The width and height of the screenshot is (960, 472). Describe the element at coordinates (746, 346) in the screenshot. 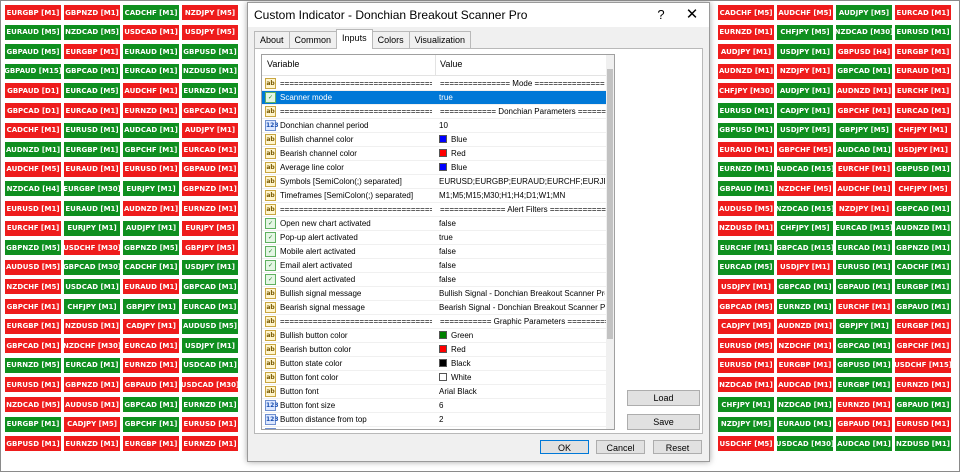

I see `symbol-tile: EURUSD [M5]` at that location.